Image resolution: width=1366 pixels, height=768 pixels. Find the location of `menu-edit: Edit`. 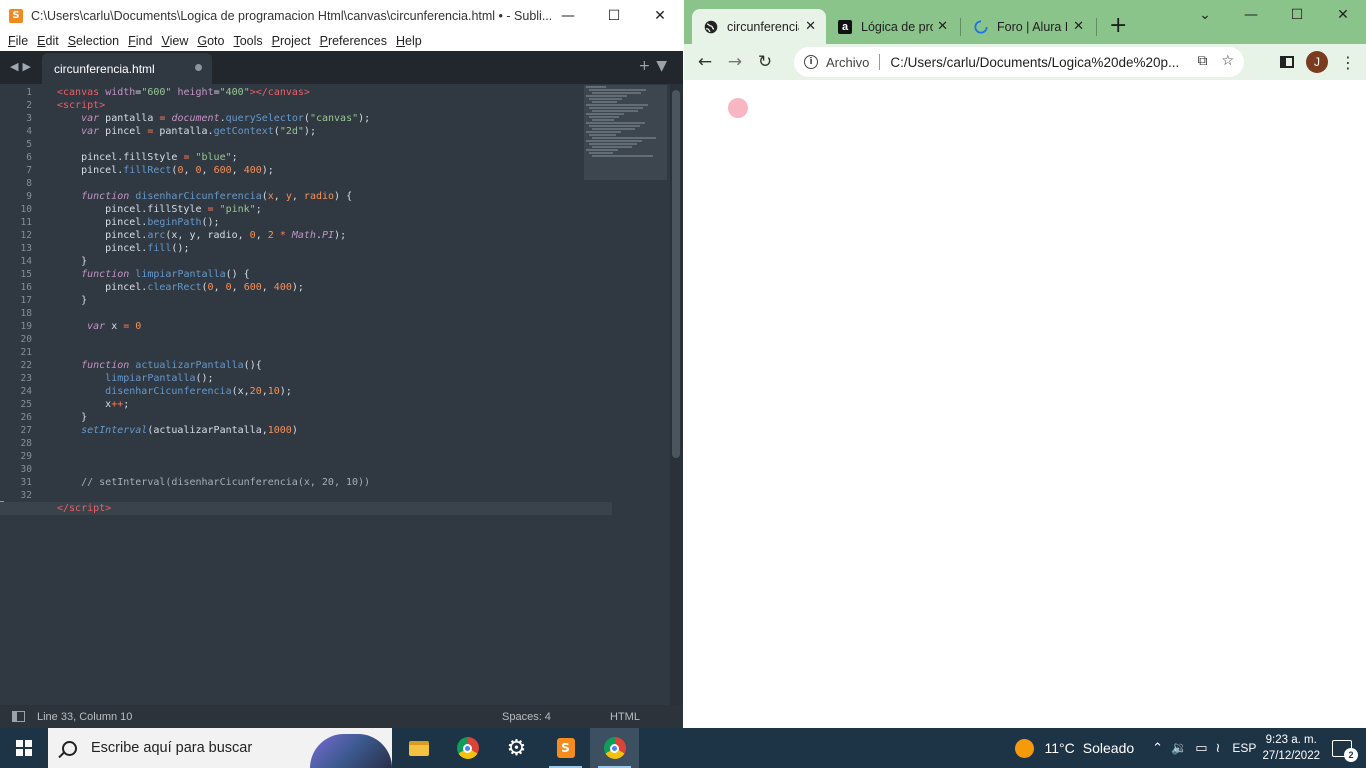

menu-edit: Edit is located at coordinates (48, 41).